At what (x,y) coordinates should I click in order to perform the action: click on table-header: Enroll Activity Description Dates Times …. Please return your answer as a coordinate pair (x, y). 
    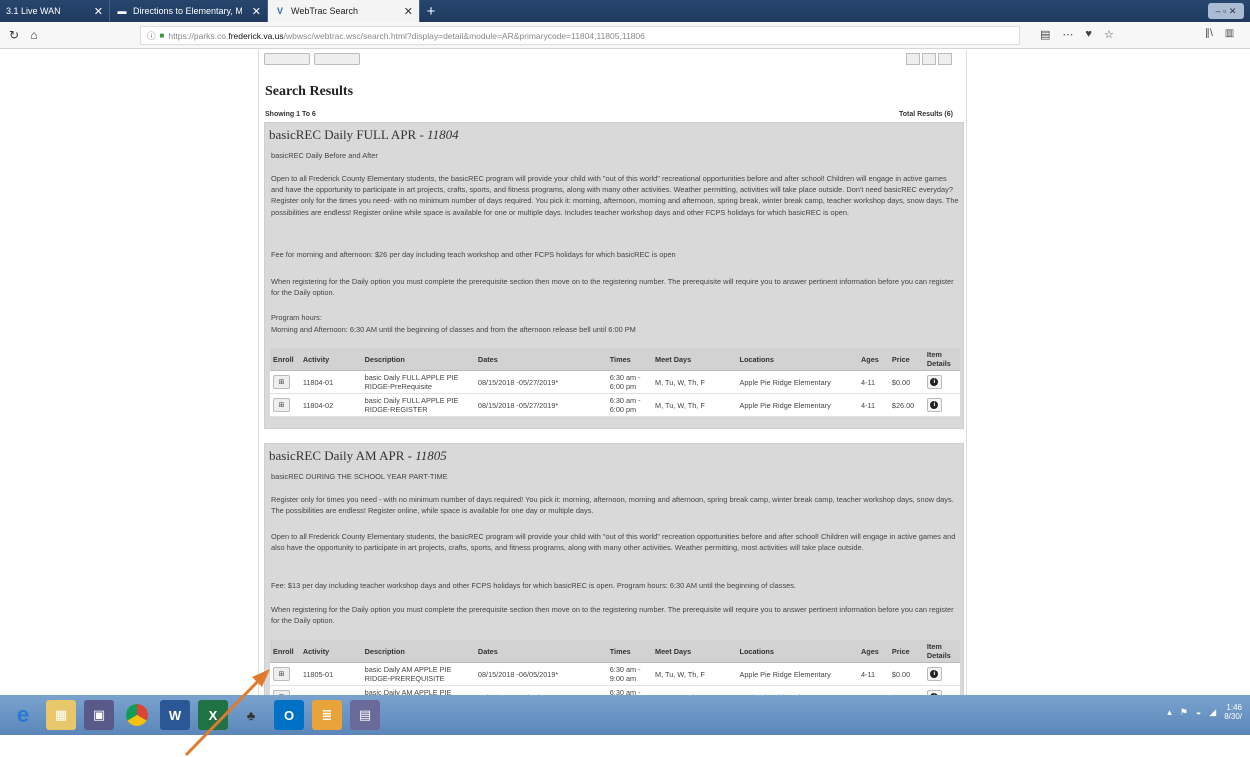
    Looking at the image, I should click on (615, 359).